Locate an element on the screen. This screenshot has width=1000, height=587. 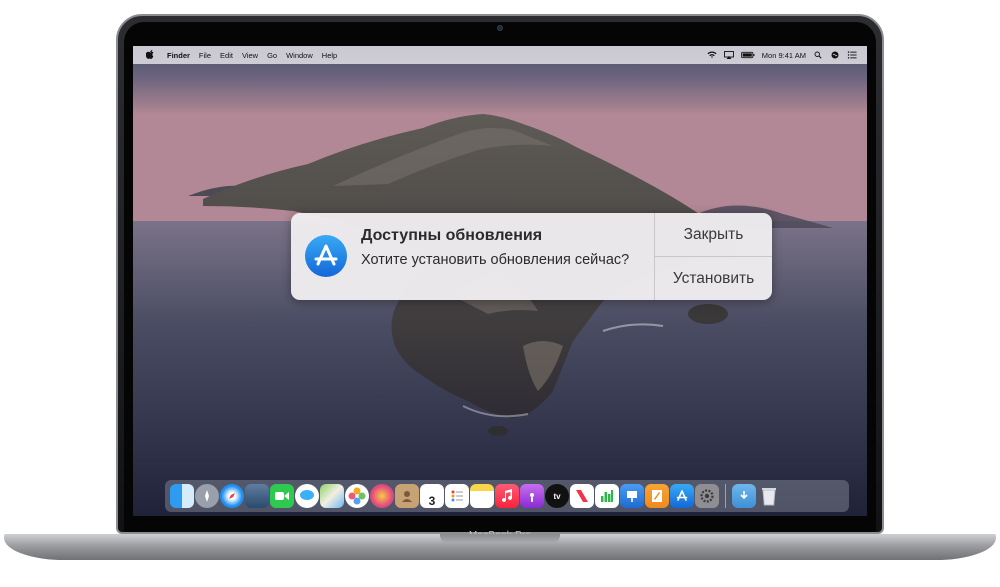
menu-file: File is located at coordinates (205, 55).